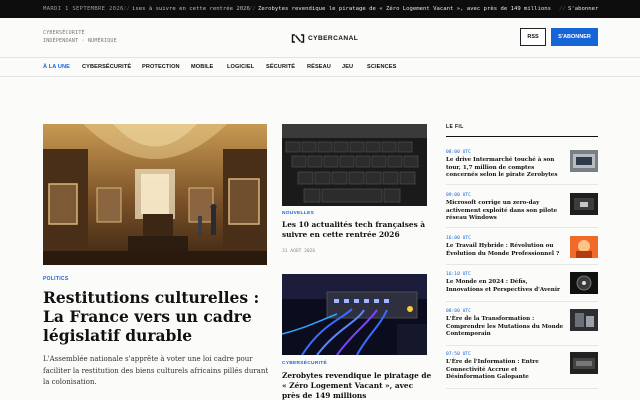  I want to click on nav-item-sciences: SCIENCES, so click(381, 67).